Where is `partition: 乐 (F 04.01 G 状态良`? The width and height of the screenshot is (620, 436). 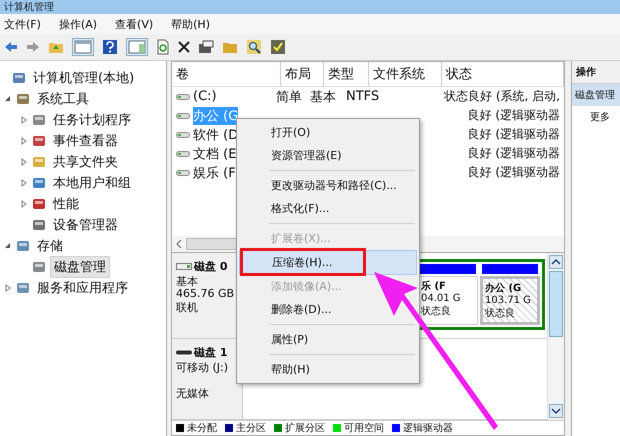 partition: 乐 (F 04.01 G 状态良 is located at coordinates (448, 293).